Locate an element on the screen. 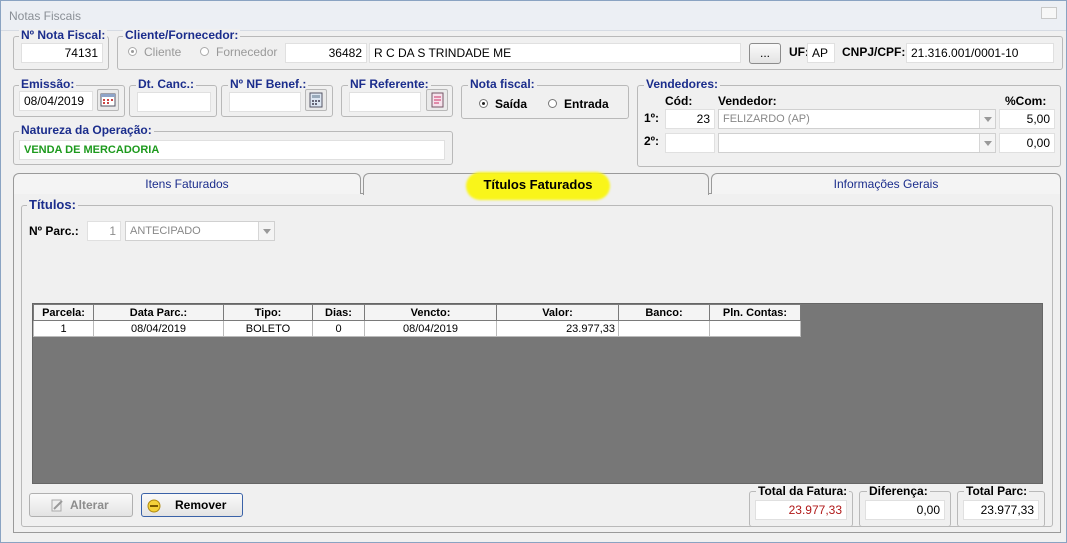 The width and height of the screenshot is (1067, 543). uf-field: AP is located at coordinates (821, 53).